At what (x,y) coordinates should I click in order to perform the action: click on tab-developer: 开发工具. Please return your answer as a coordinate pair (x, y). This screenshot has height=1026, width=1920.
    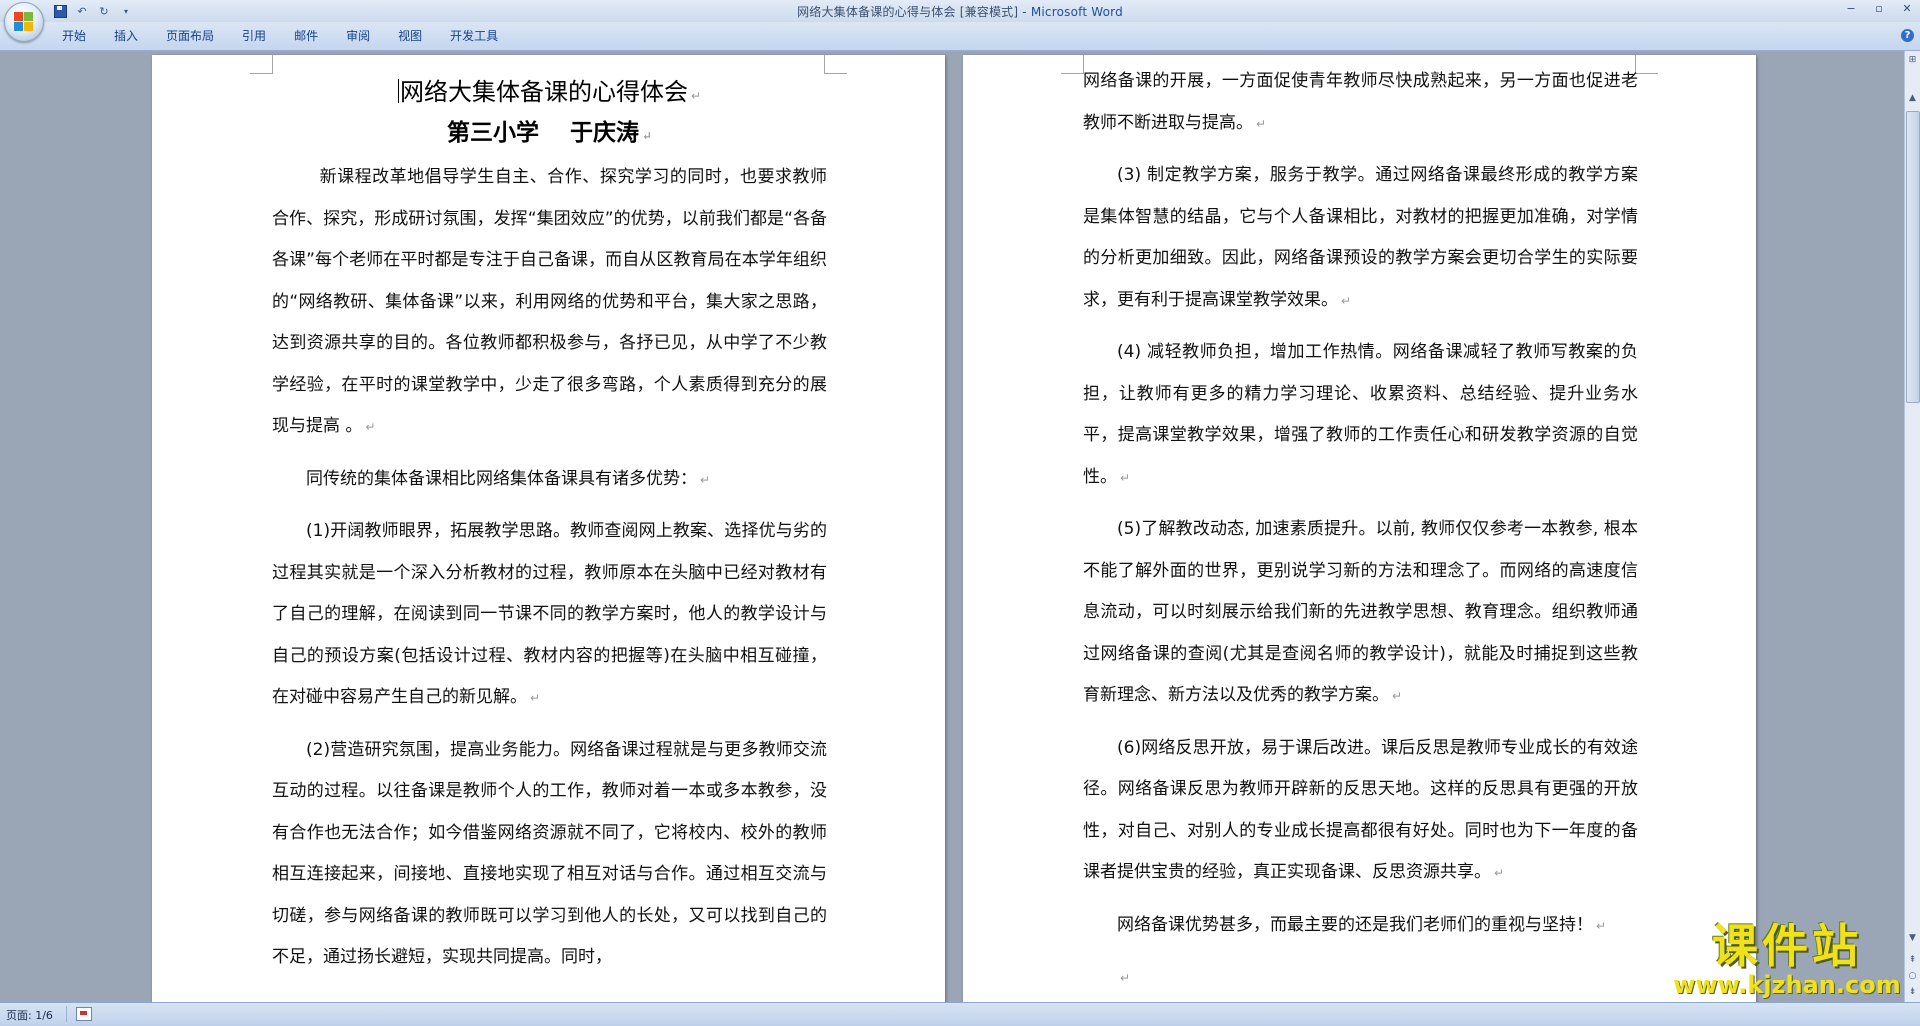
    Looking at the image, I should click on (474, 36).